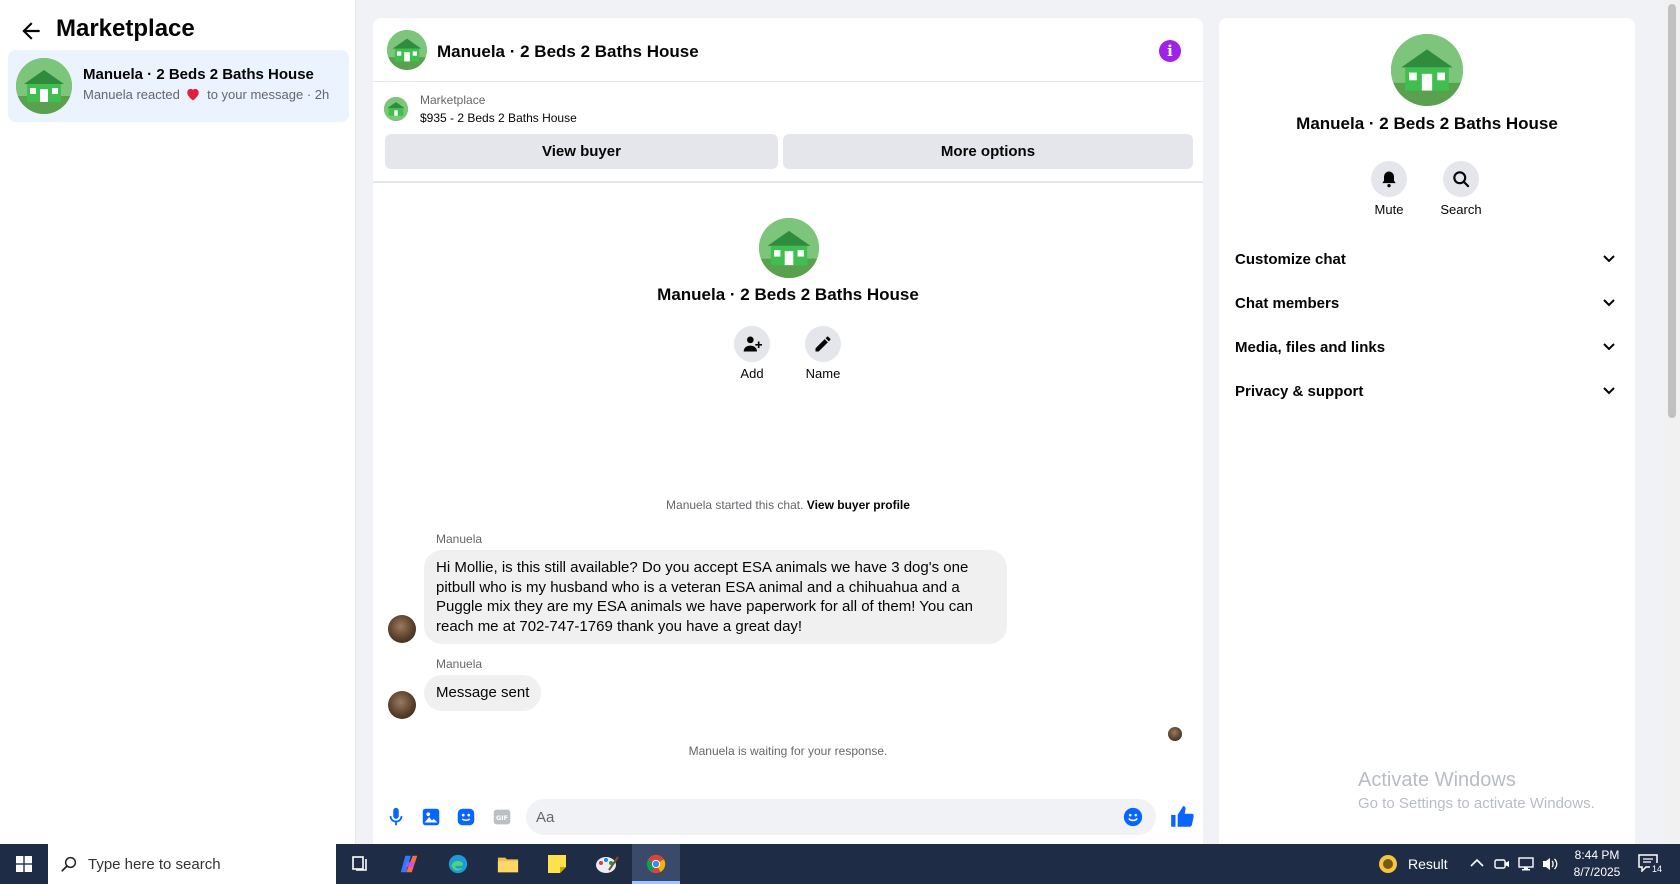 This screenshot has width=1680, height=884. I want to click on search-label: Search, so click(1461, 209).